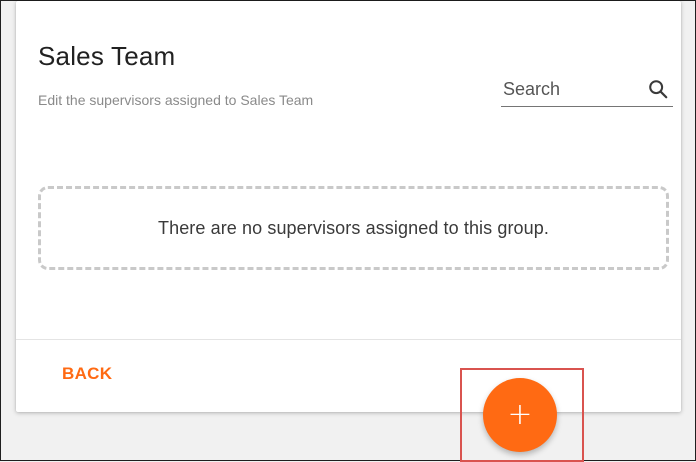  What do you see at coordinates (348, 339) in the screenshot?
I see `card-divider` at bounding box center [348, 339].